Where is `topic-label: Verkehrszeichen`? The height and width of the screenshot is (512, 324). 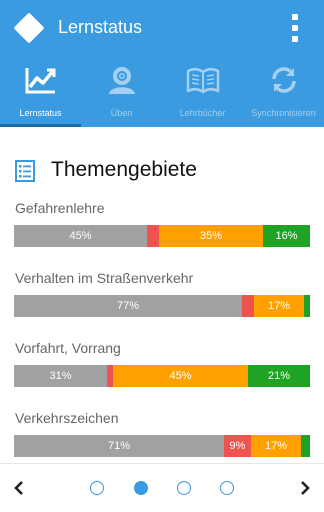
topic-label: Verkehrszeichen is located at coordinates (67, 418).